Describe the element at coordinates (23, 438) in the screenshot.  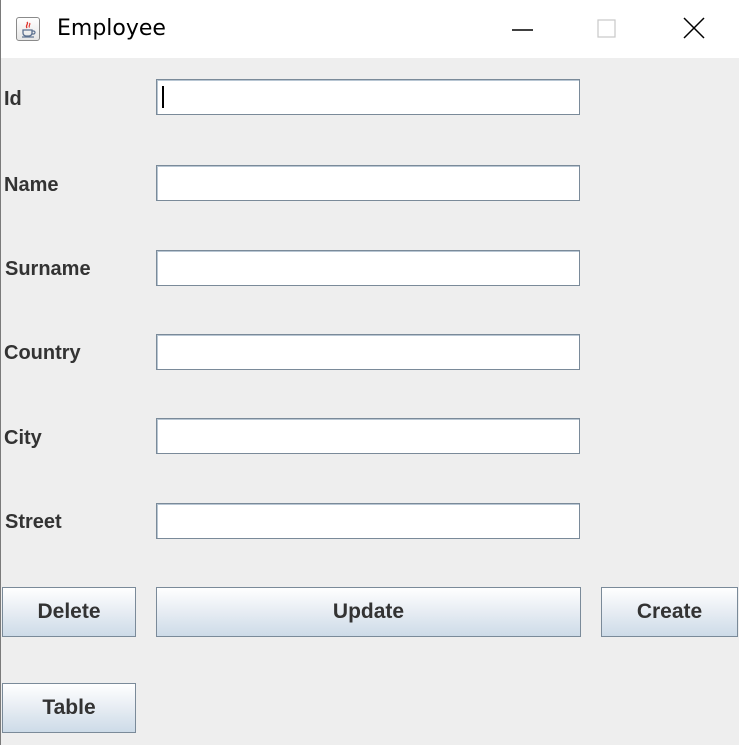
I see `city-label: City` at that location.